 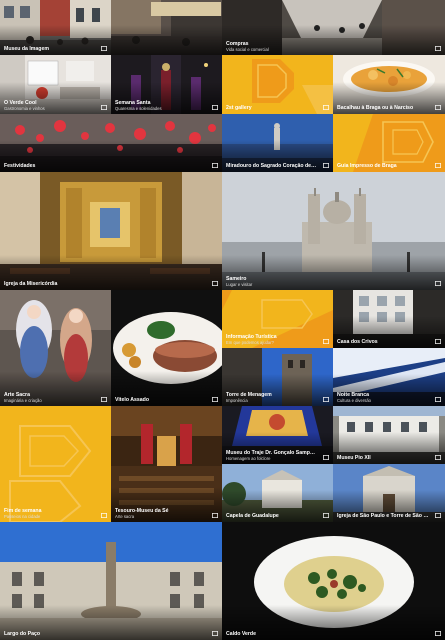 What do you see at coordinates (375, 108) in the screenshot?
I see `tile-title: Bacalhau à Braga ou à Narciso` at bounding box center [375, 108].